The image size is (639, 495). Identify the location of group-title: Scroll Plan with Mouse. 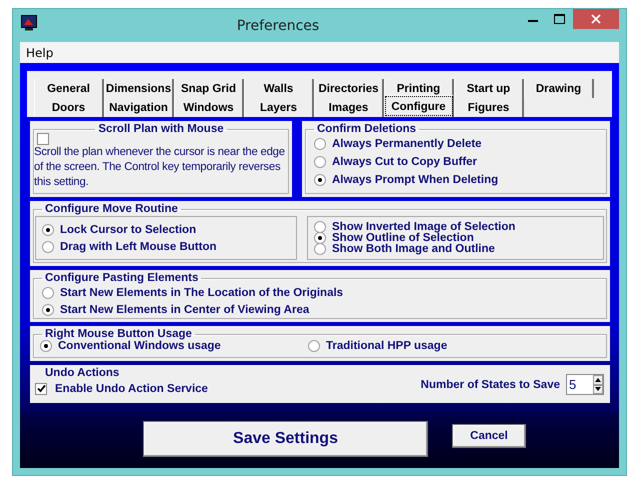
(161, 129).